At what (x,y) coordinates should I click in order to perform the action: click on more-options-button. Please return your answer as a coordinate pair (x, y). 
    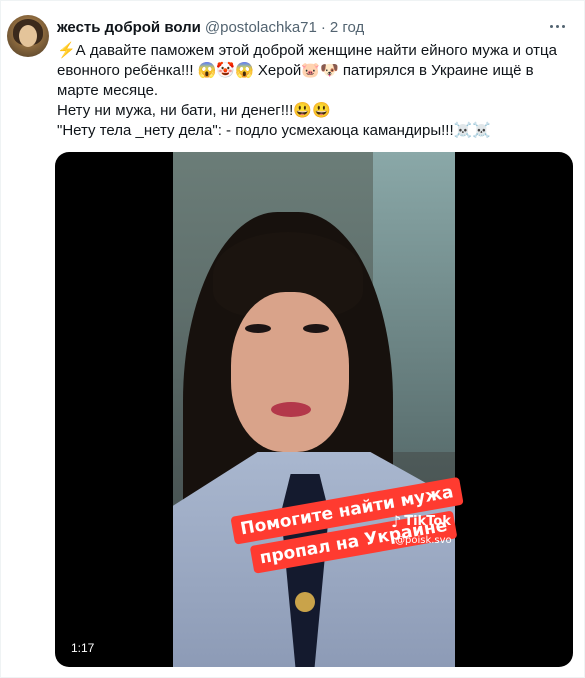
    Looking at the image, I should click on (557, 26).